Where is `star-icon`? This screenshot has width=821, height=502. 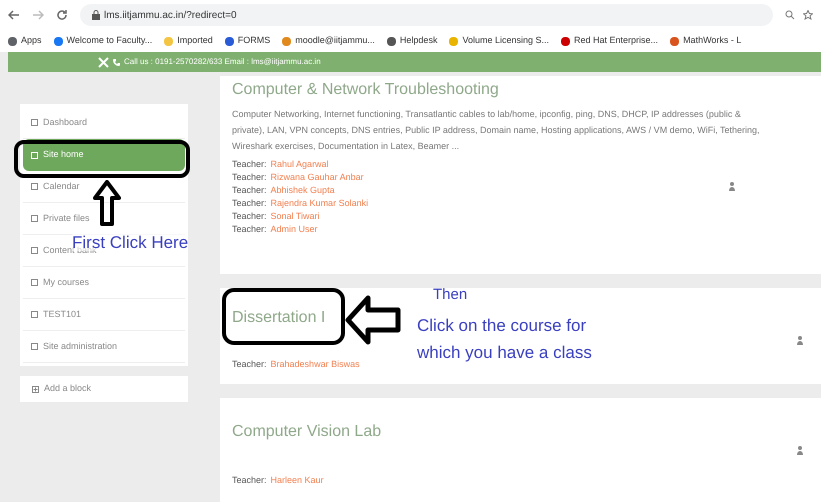
star-icon is located at coordinates (808, 15).